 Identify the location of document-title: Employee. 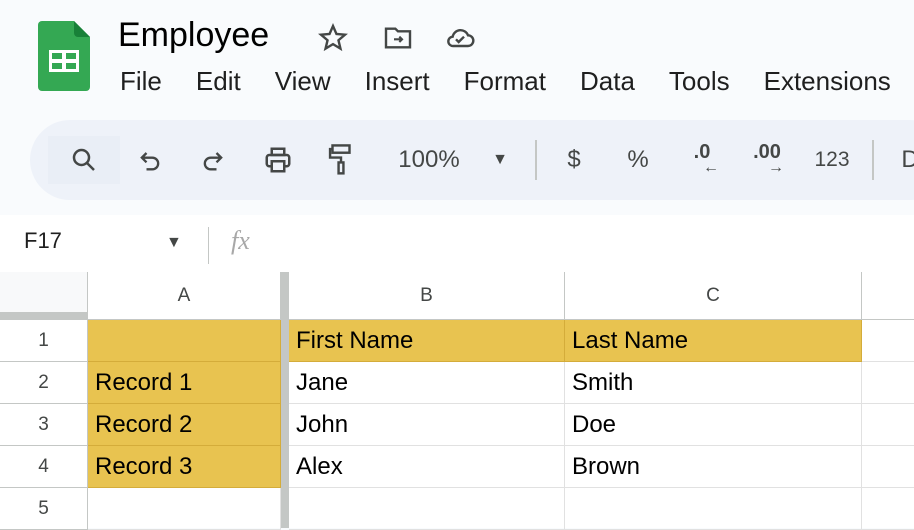
(193, 35).